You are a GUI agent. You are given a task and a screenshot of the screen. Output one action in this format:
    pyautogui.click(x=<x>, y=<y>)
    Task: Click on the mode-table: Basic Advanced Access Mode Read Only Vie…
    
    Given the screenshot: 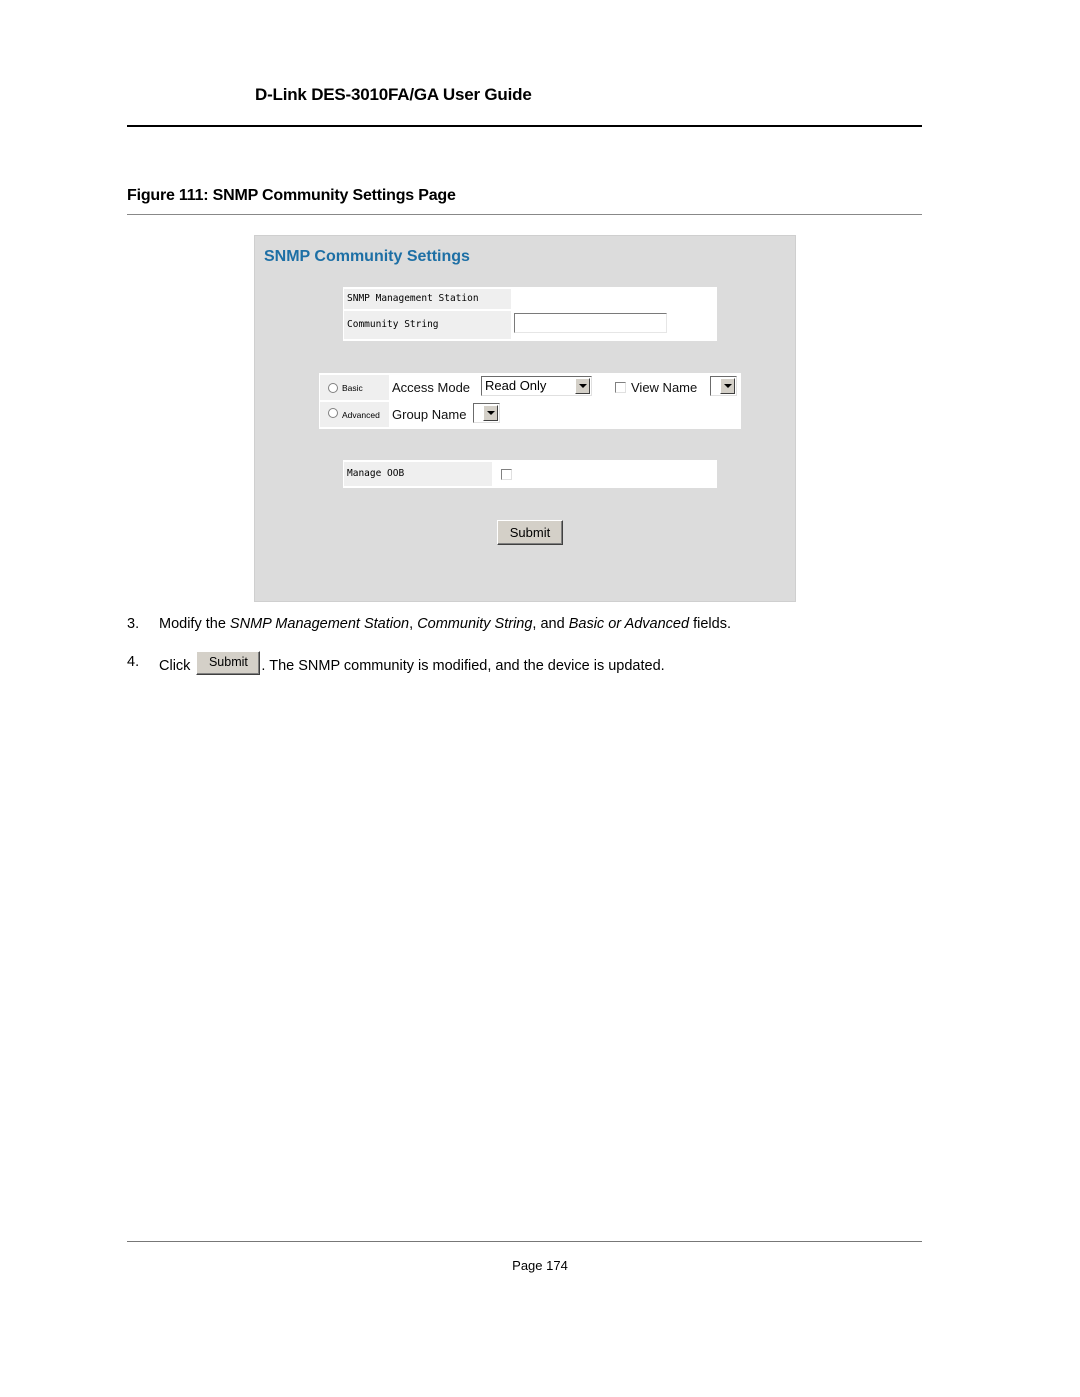 What is the action you would take?
    pyautogui.click(x=530, y=401)
    